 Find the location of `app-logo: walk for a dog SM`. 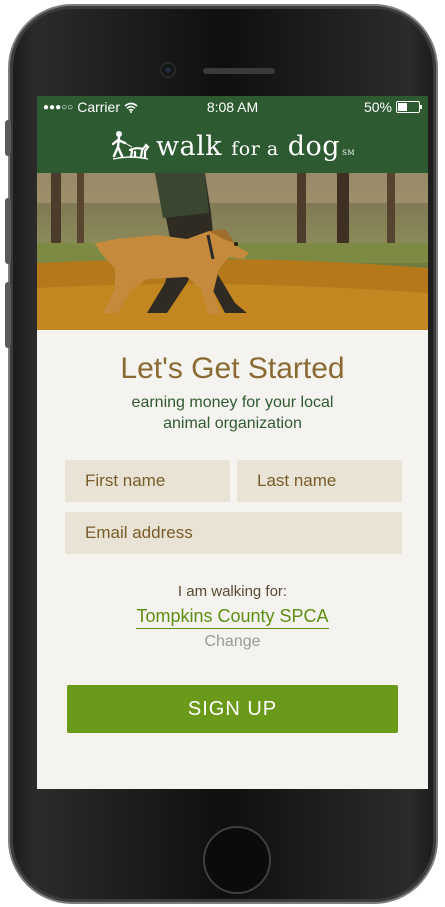

app-logo: walk for a dog SM is located at coordinates (232, 146).